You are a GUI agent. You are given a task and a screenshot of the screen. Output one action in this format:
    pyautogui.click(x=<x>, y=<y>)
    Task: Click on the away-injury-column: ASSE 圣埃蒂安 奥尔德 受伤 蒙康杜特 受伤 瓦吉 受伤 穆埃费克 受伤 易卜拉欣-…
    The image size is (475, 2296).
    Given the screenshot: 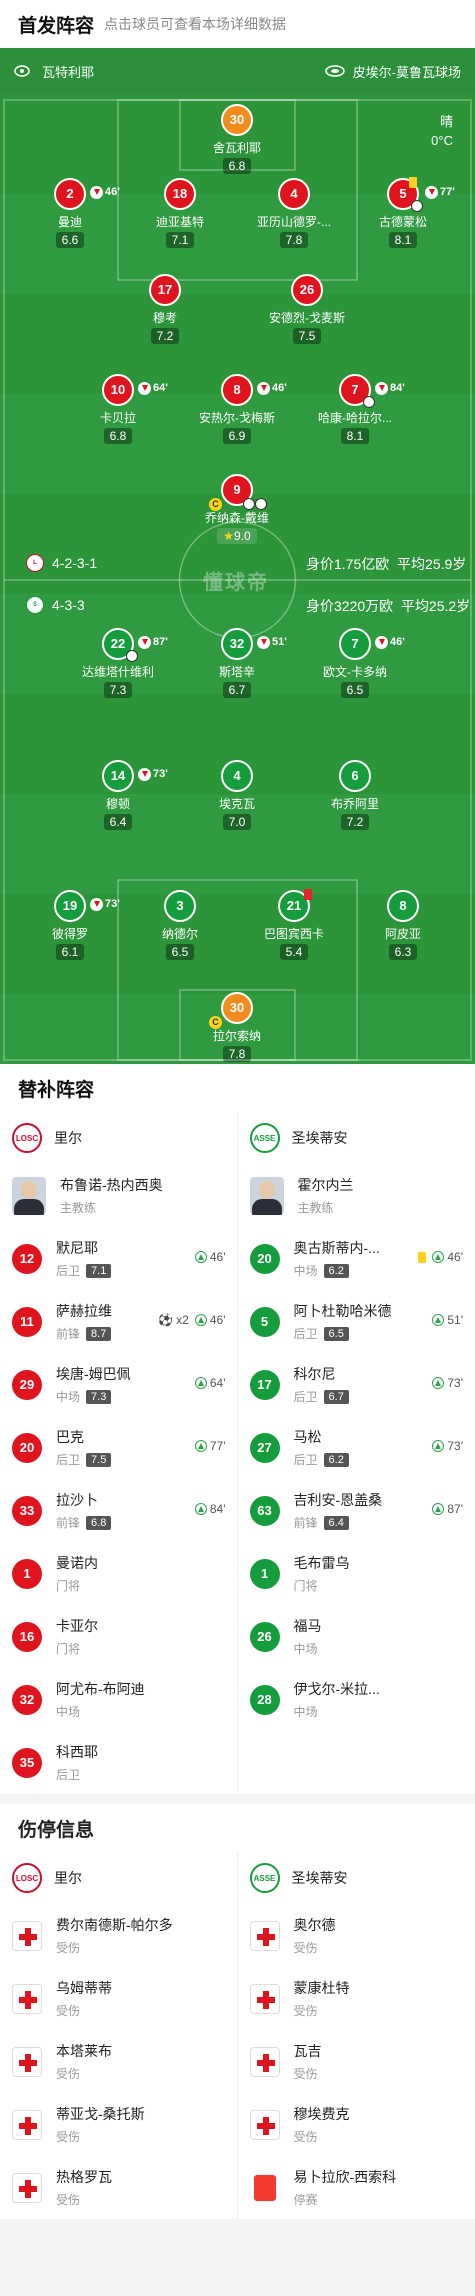 What is the action you would take?
    pyautogui.click(x=356, y=2035)
    